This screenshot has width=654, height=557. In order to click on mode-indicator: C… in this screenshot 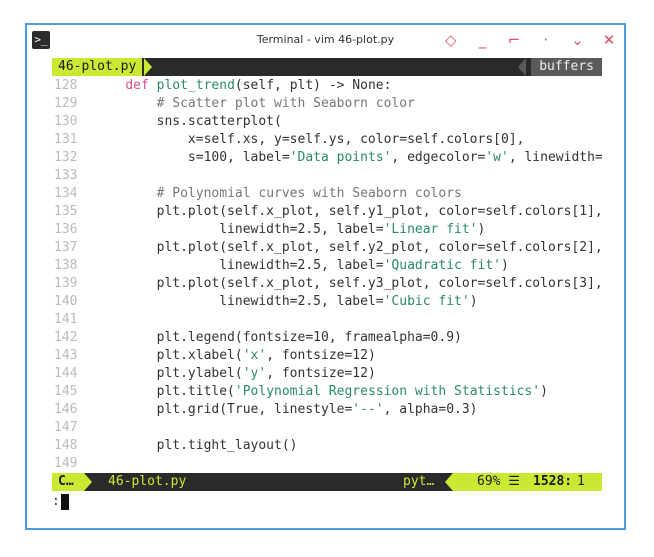, I will do `click(68, 482)`.